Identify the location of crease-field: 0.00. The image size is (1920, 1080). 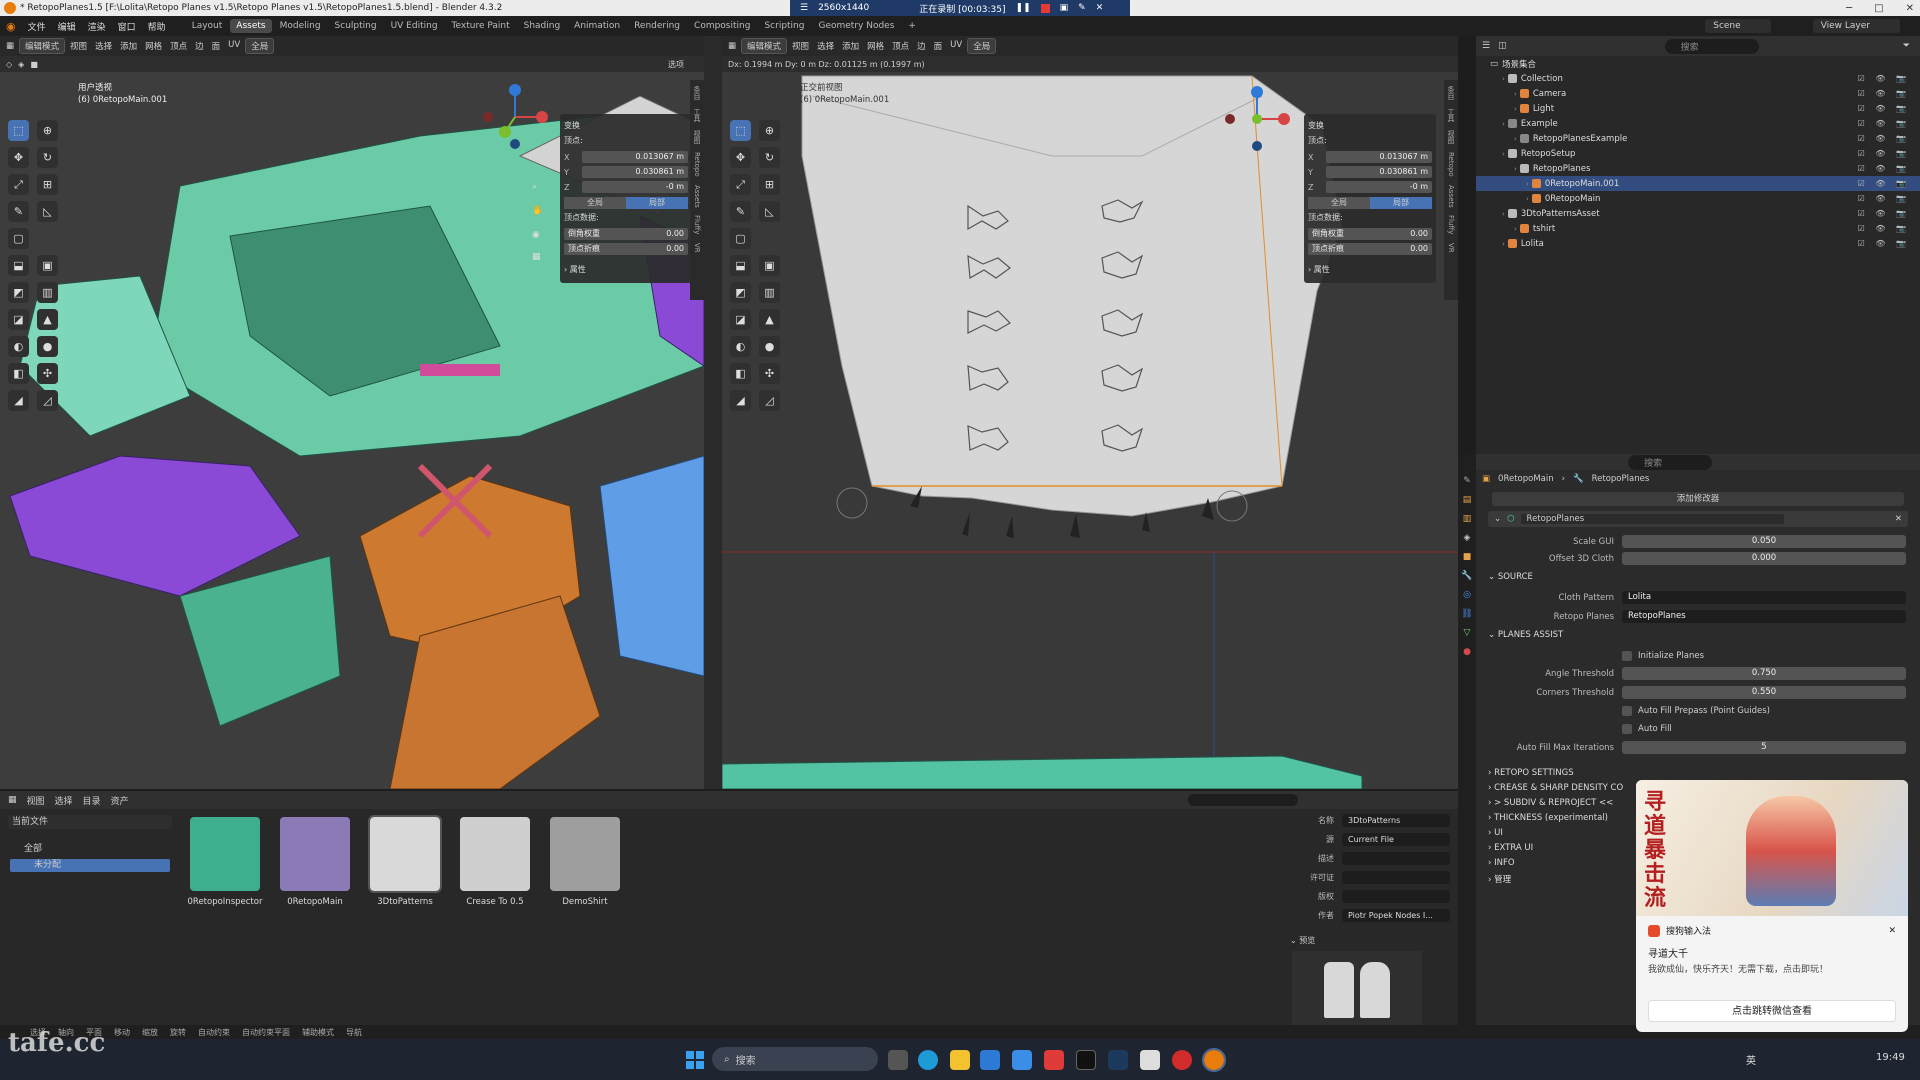
(675, 249).